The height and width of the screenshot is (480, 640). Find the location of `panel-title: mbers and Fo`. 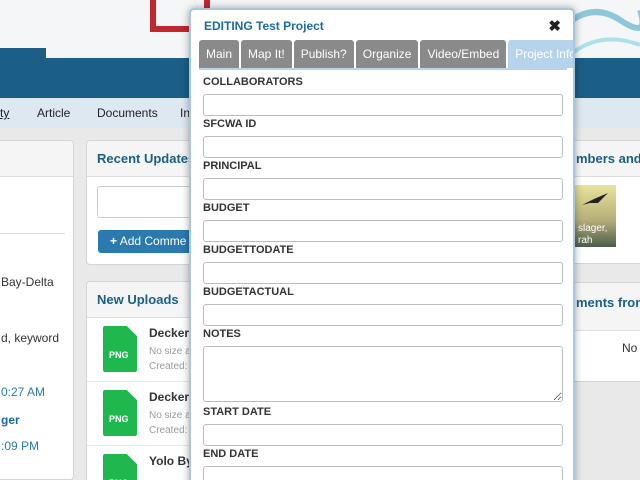

panel-title: mbers and Fo is located at coordinates (603, 159).